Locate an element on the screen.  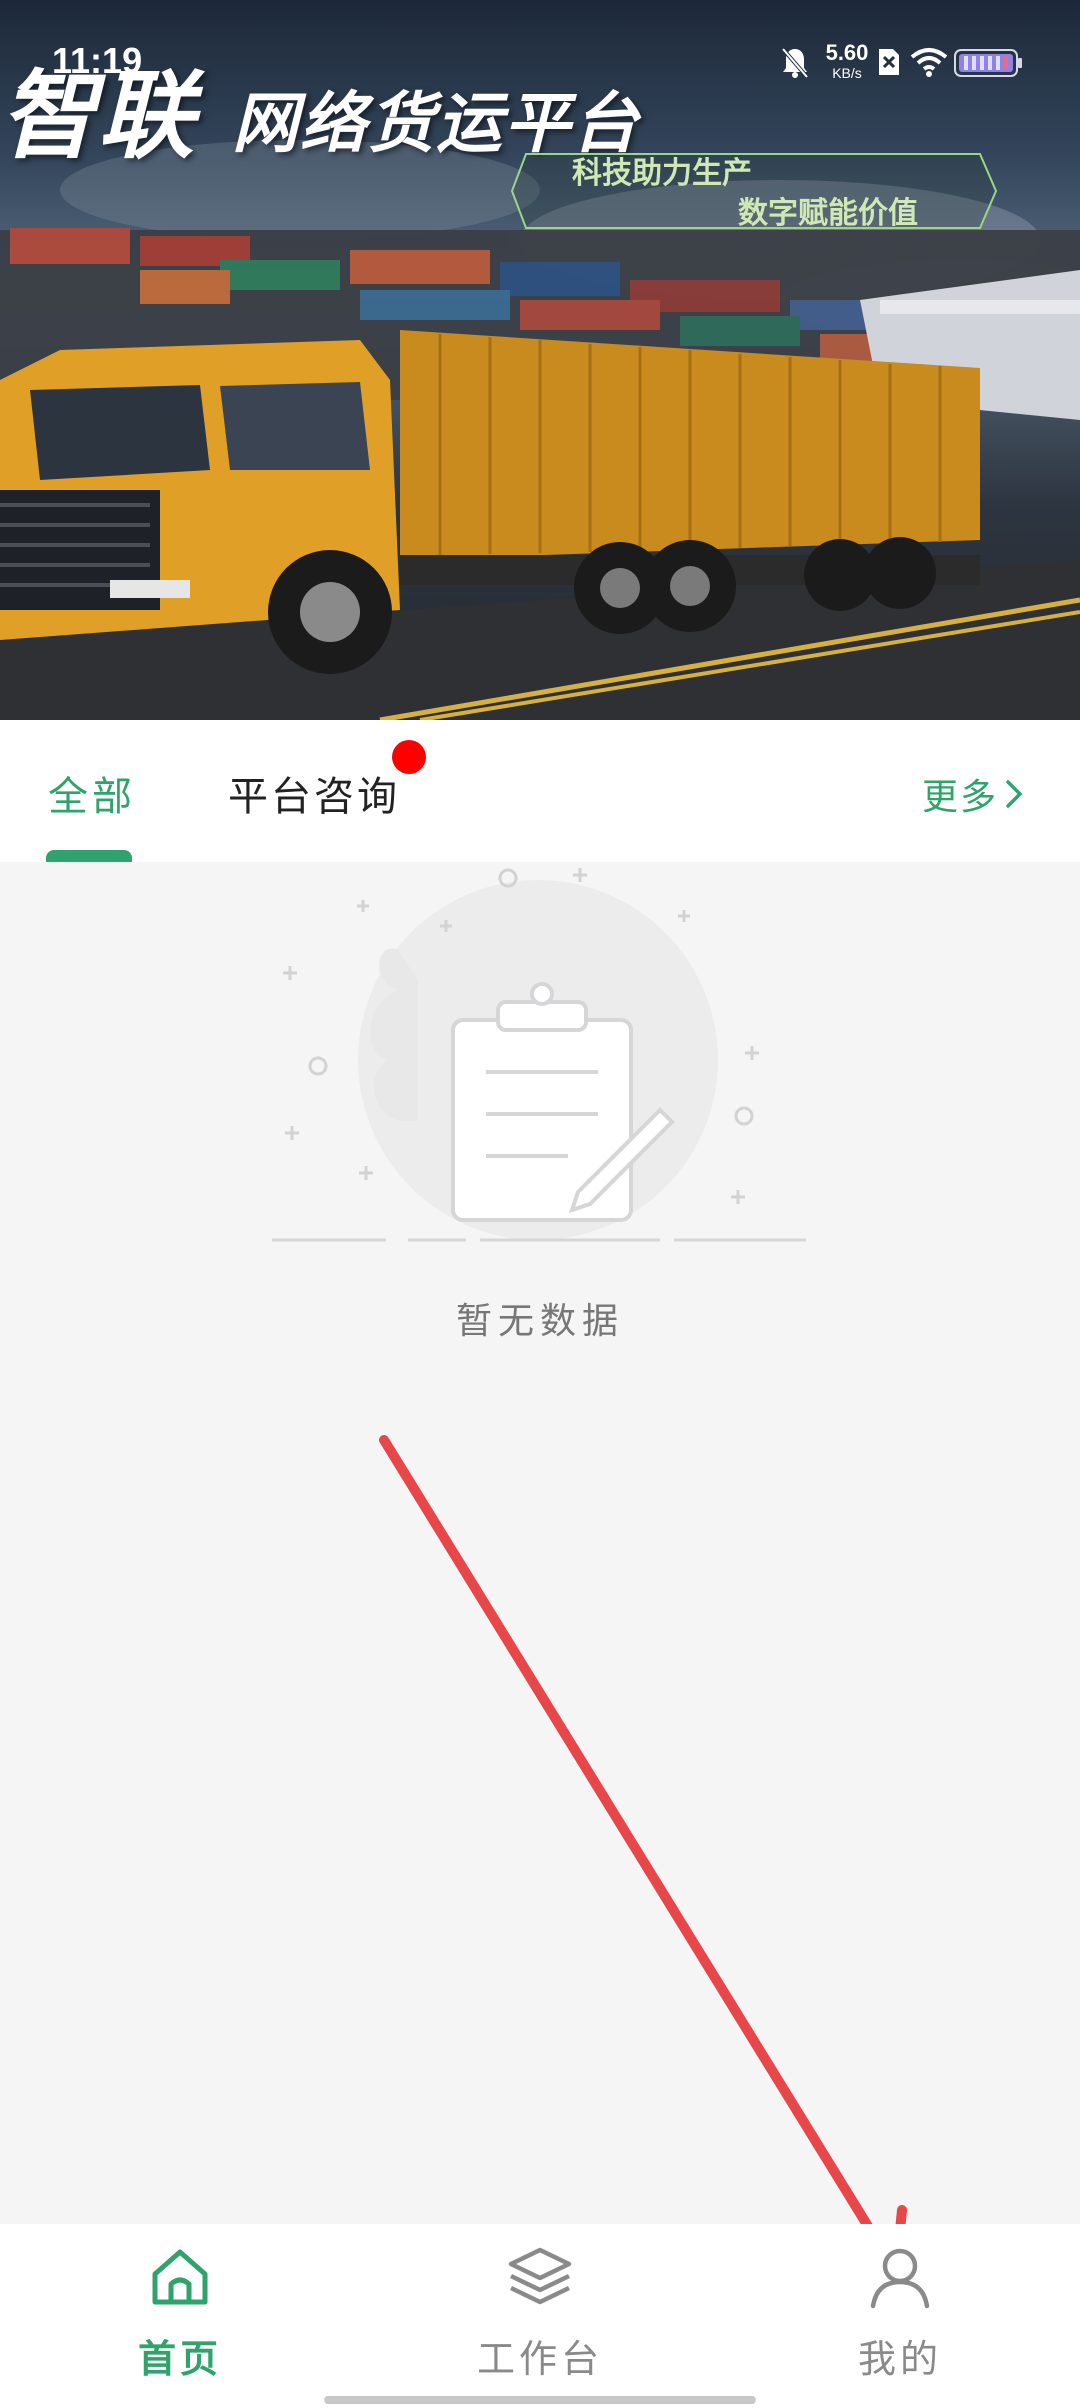
wifi-icon is located at coordinates (929, 62).